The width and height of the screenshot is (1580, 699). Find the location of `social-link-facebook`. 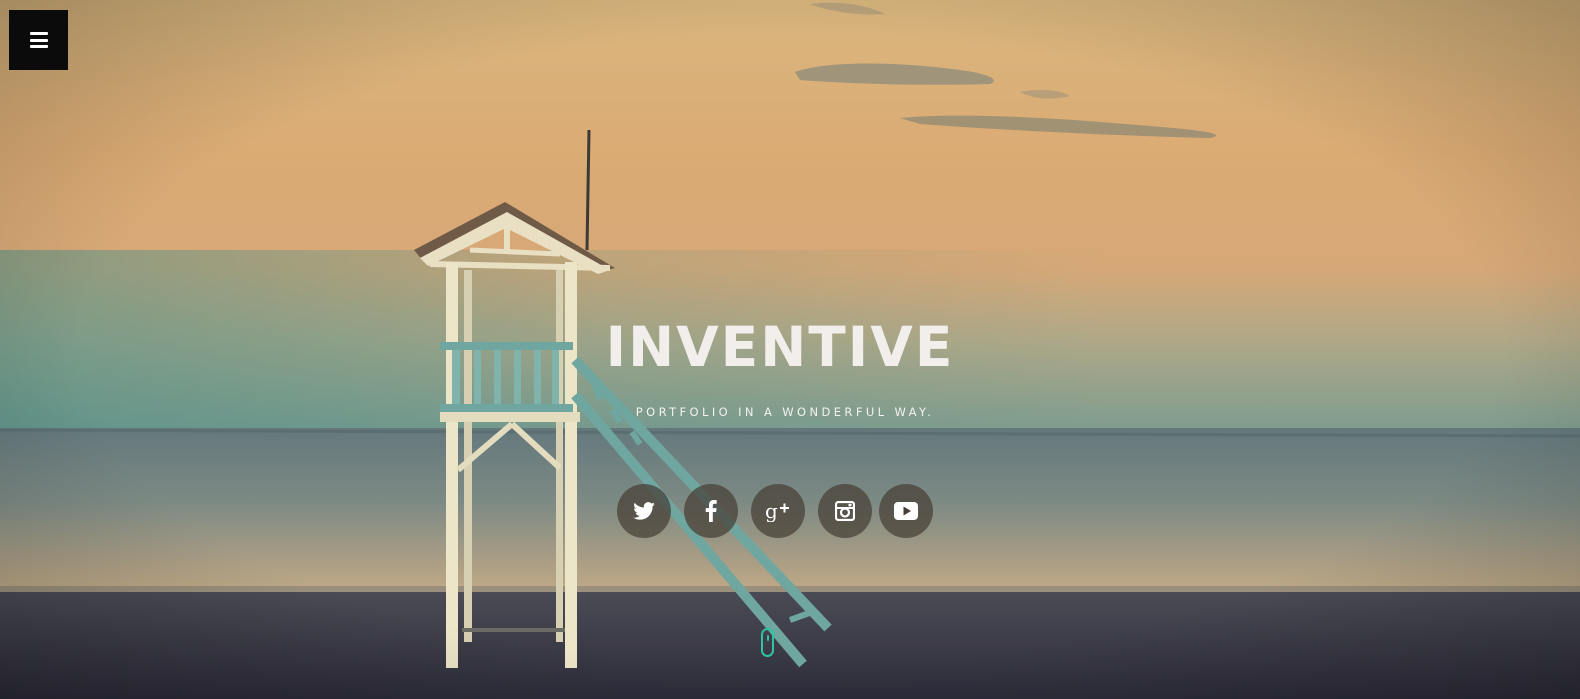

social-link-facebook is located at coordinates (711, 511).